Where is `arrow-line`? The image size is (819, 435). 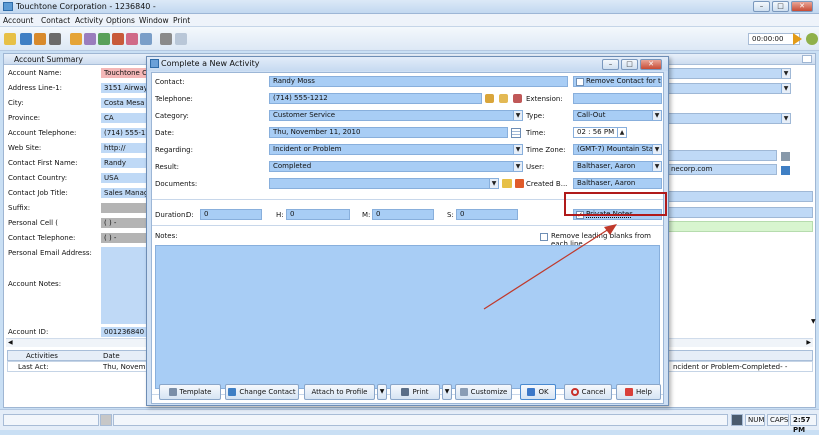 arrow-line is located at coordinates (548, 268).